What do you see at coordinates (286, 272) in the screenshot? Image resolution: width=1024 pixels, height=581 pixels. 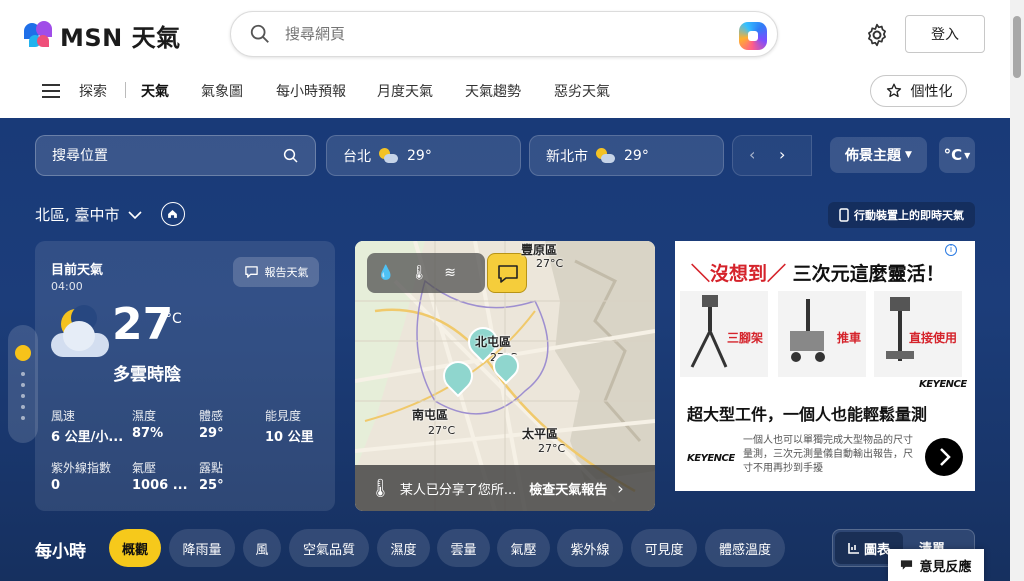 I see `report-weather-label: 報告天氣` at bounding box center [286, 272].